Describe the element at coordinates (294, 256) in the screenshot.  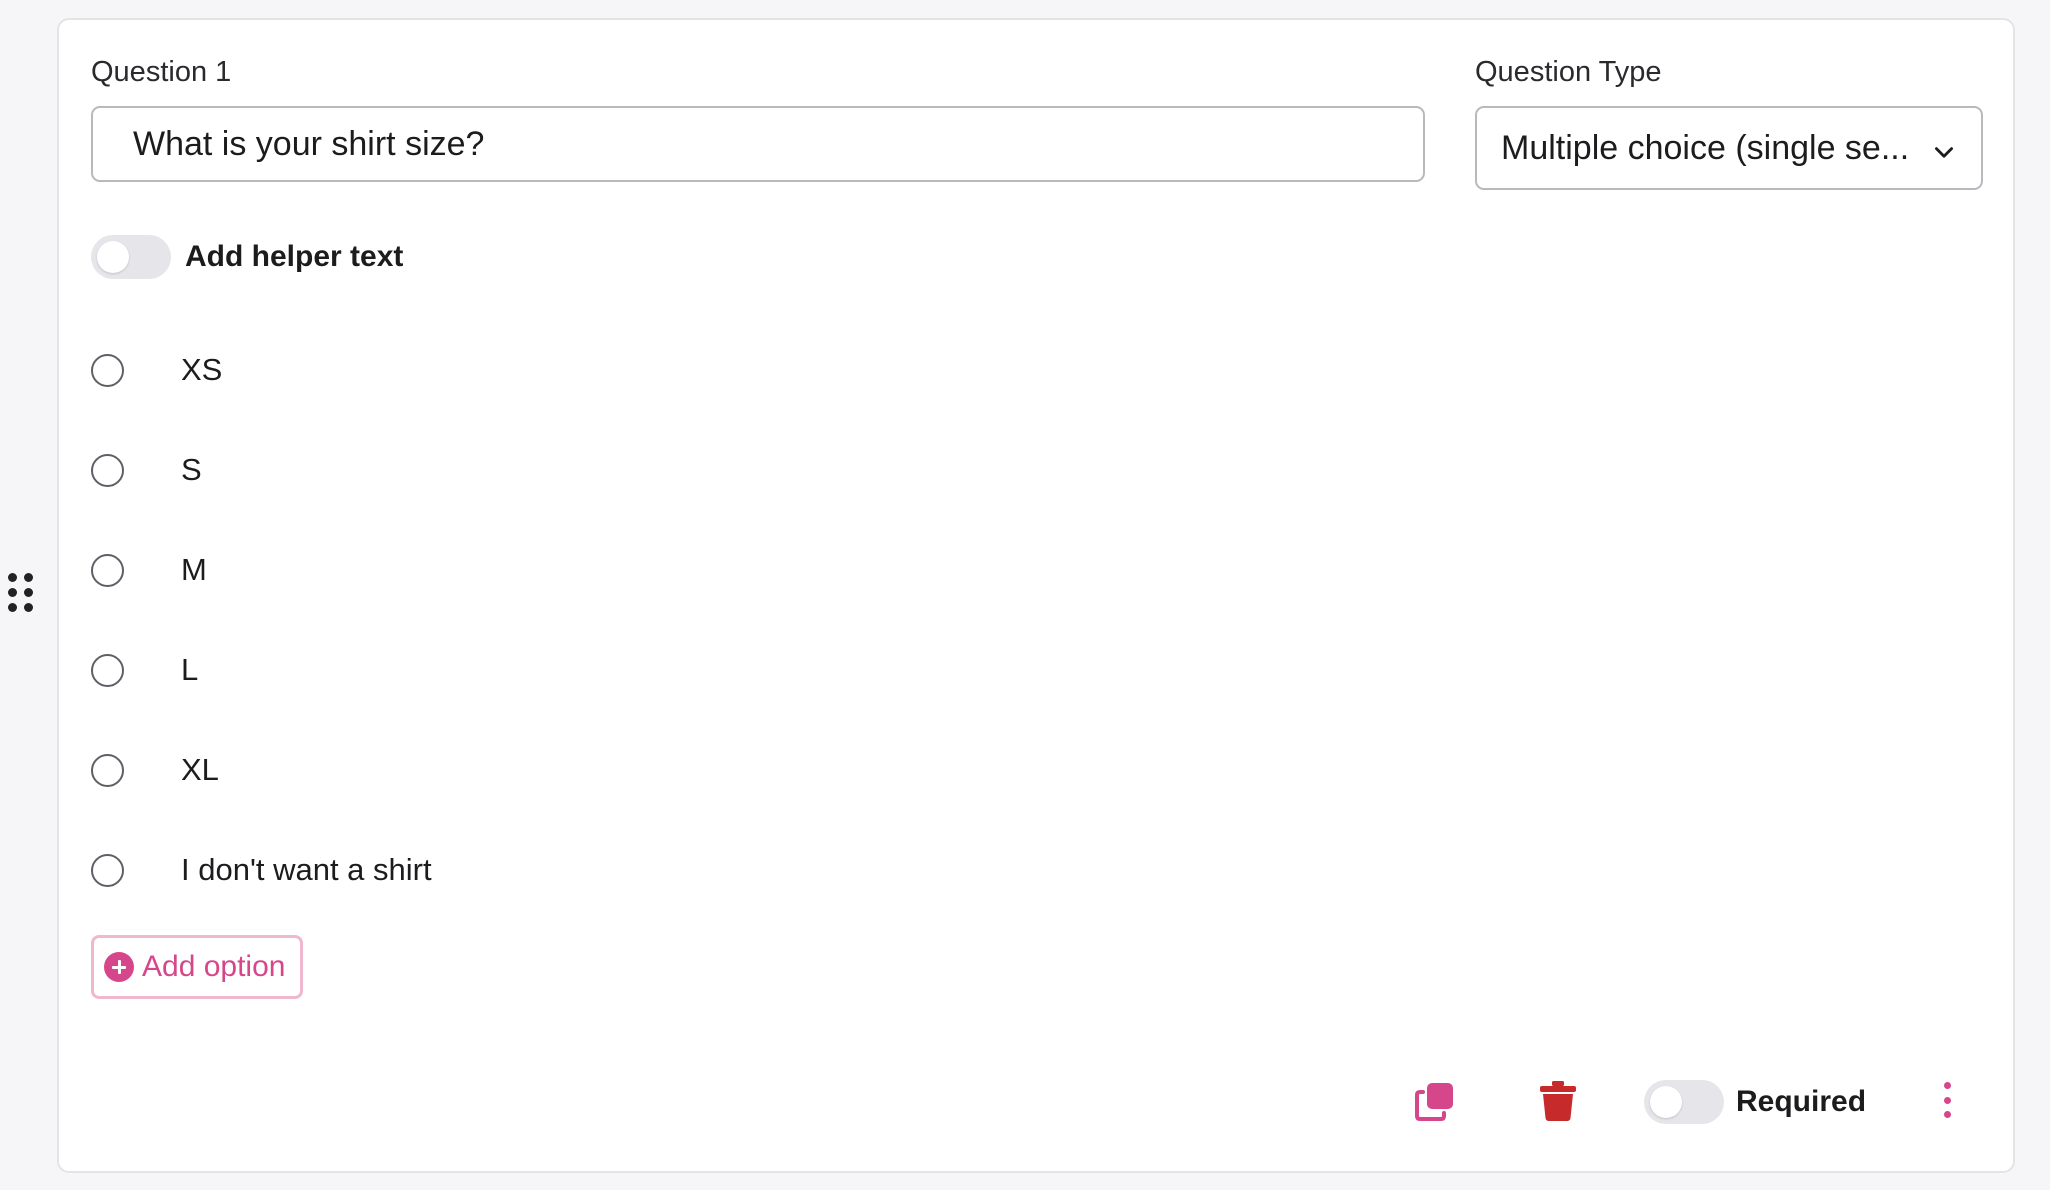
I see `helper-text-label: Add helper text` at that location.